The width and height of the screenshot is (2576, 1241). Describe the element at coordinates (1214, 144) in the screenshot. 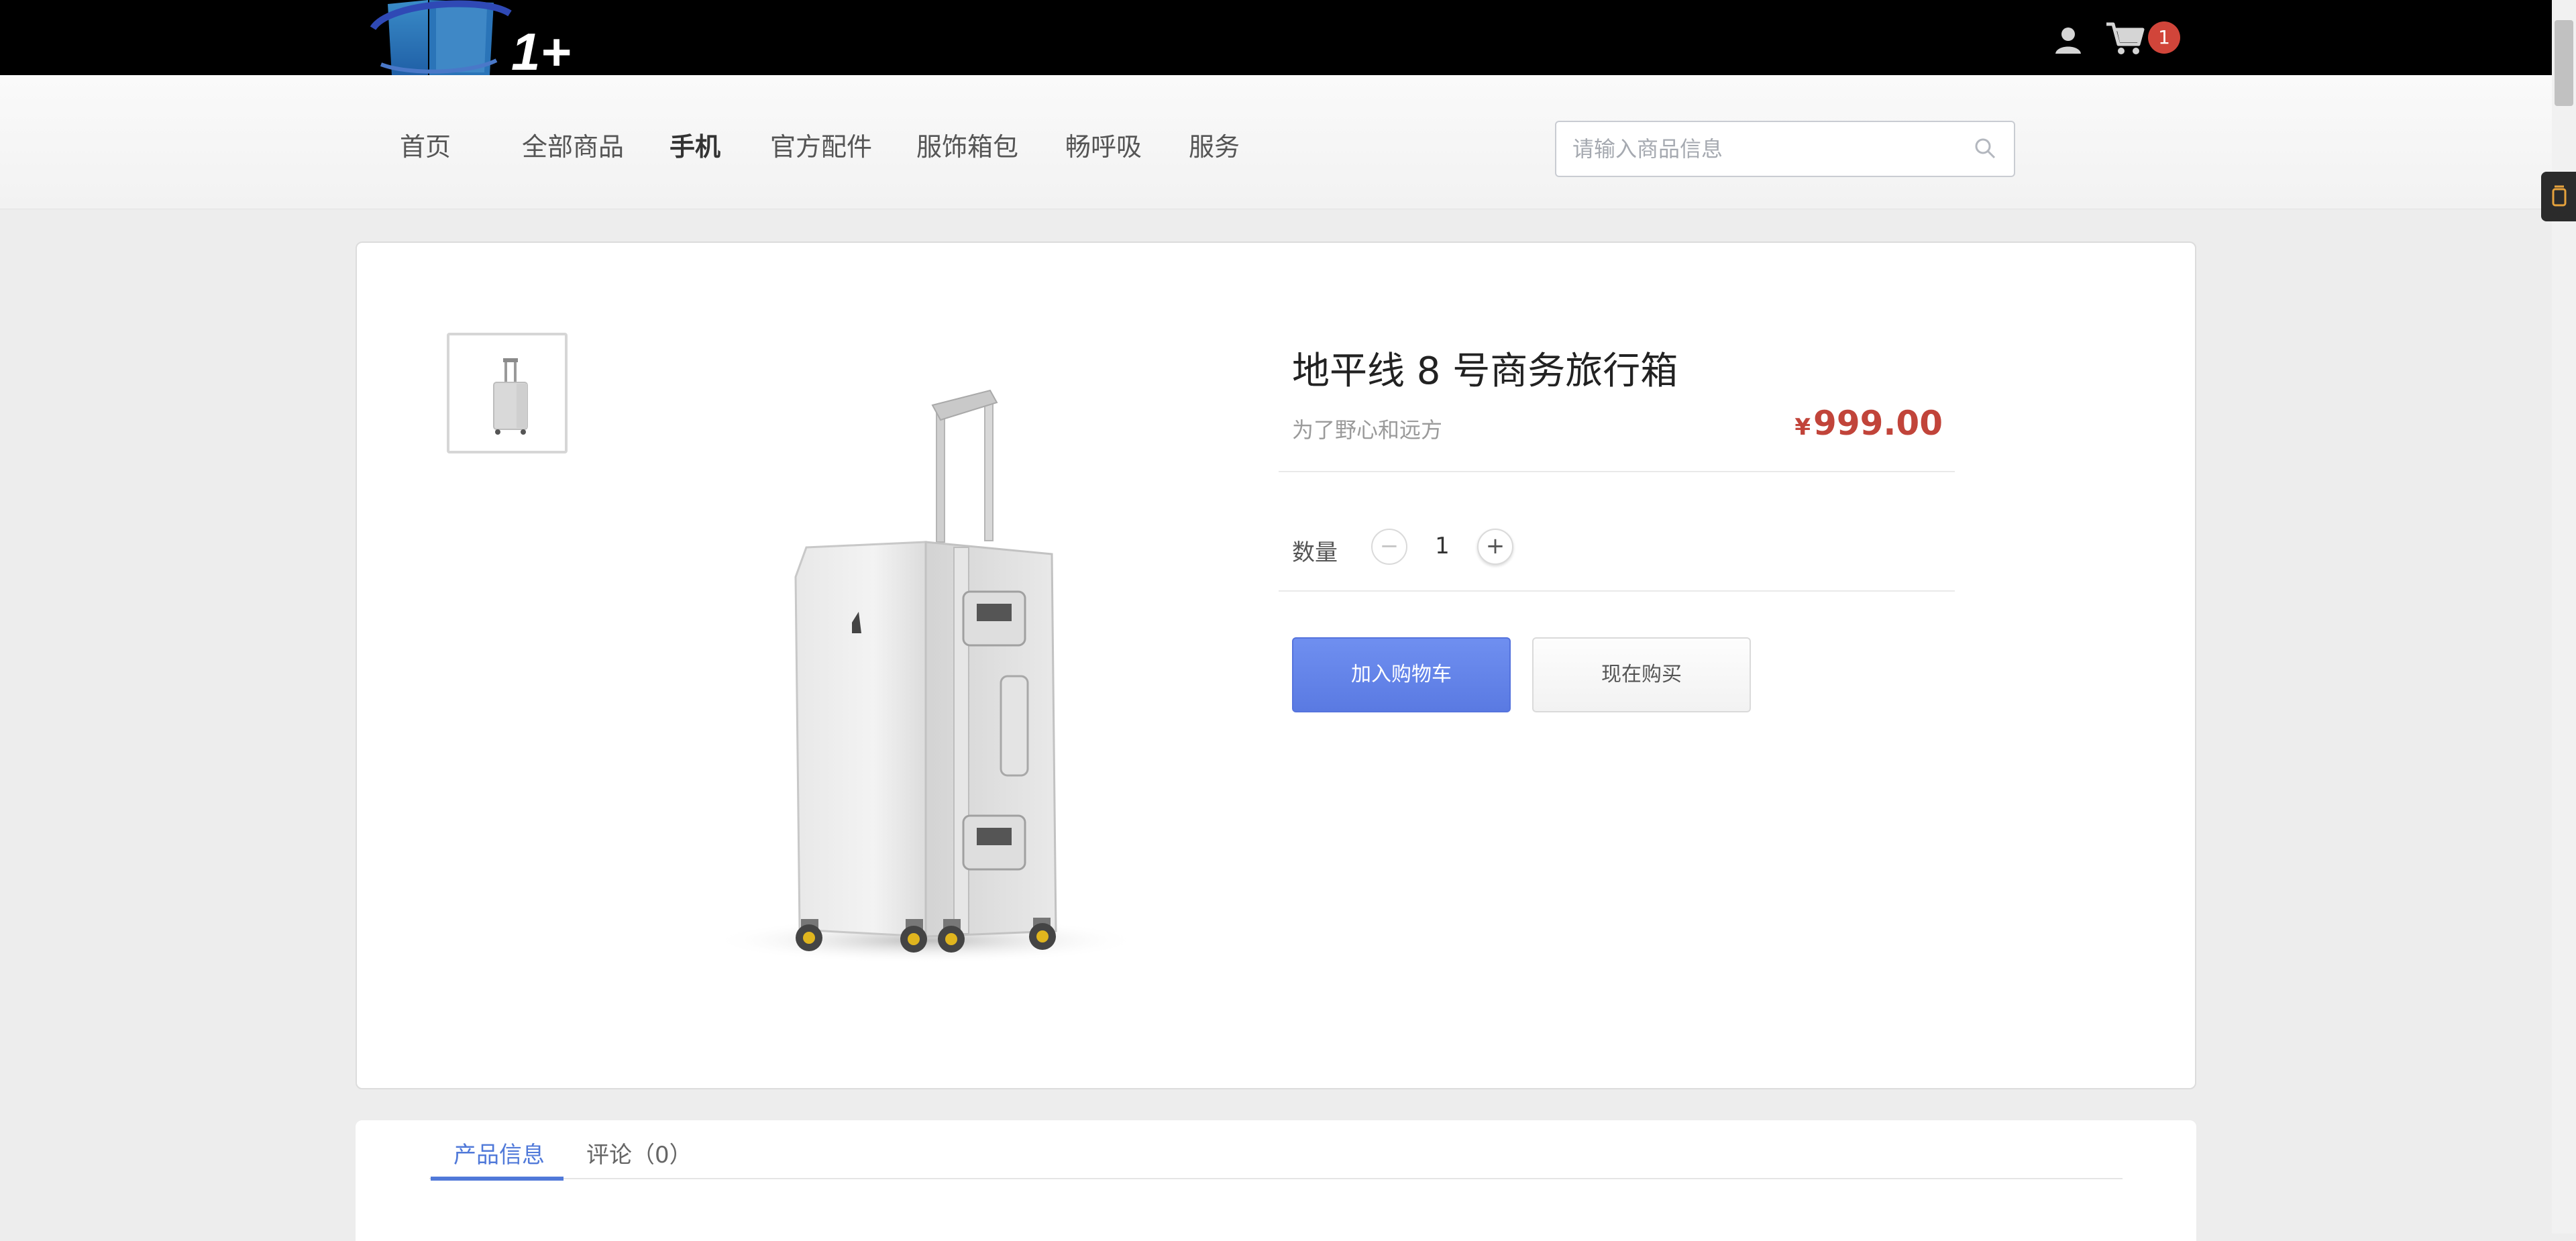

I see `nav-item-service: 服务` at that location.